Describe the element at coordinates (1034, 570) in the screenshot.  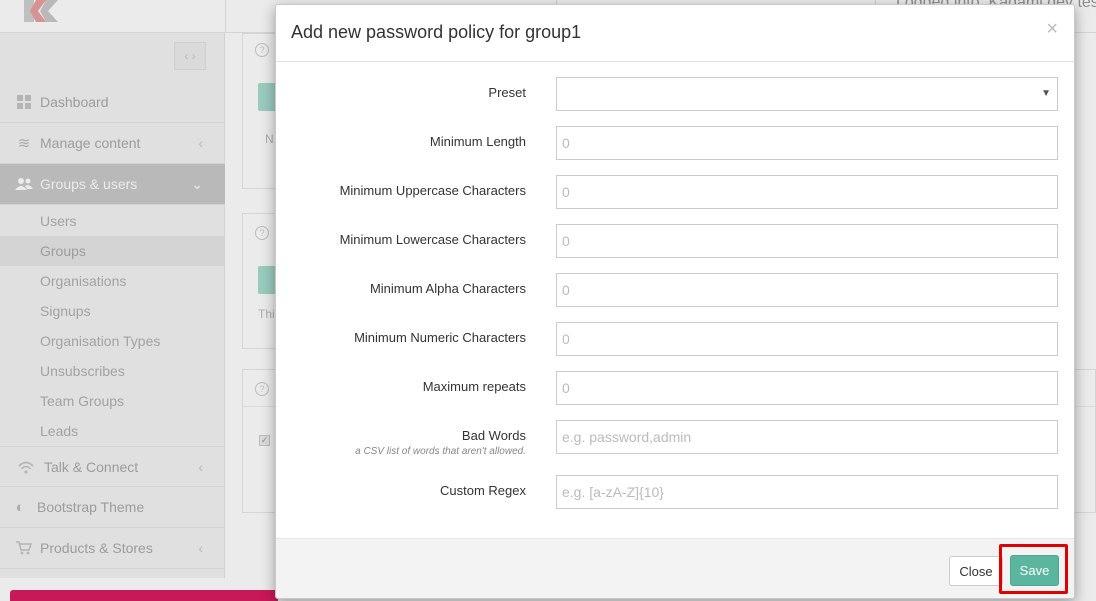
I see `save-button: Save` at that location.